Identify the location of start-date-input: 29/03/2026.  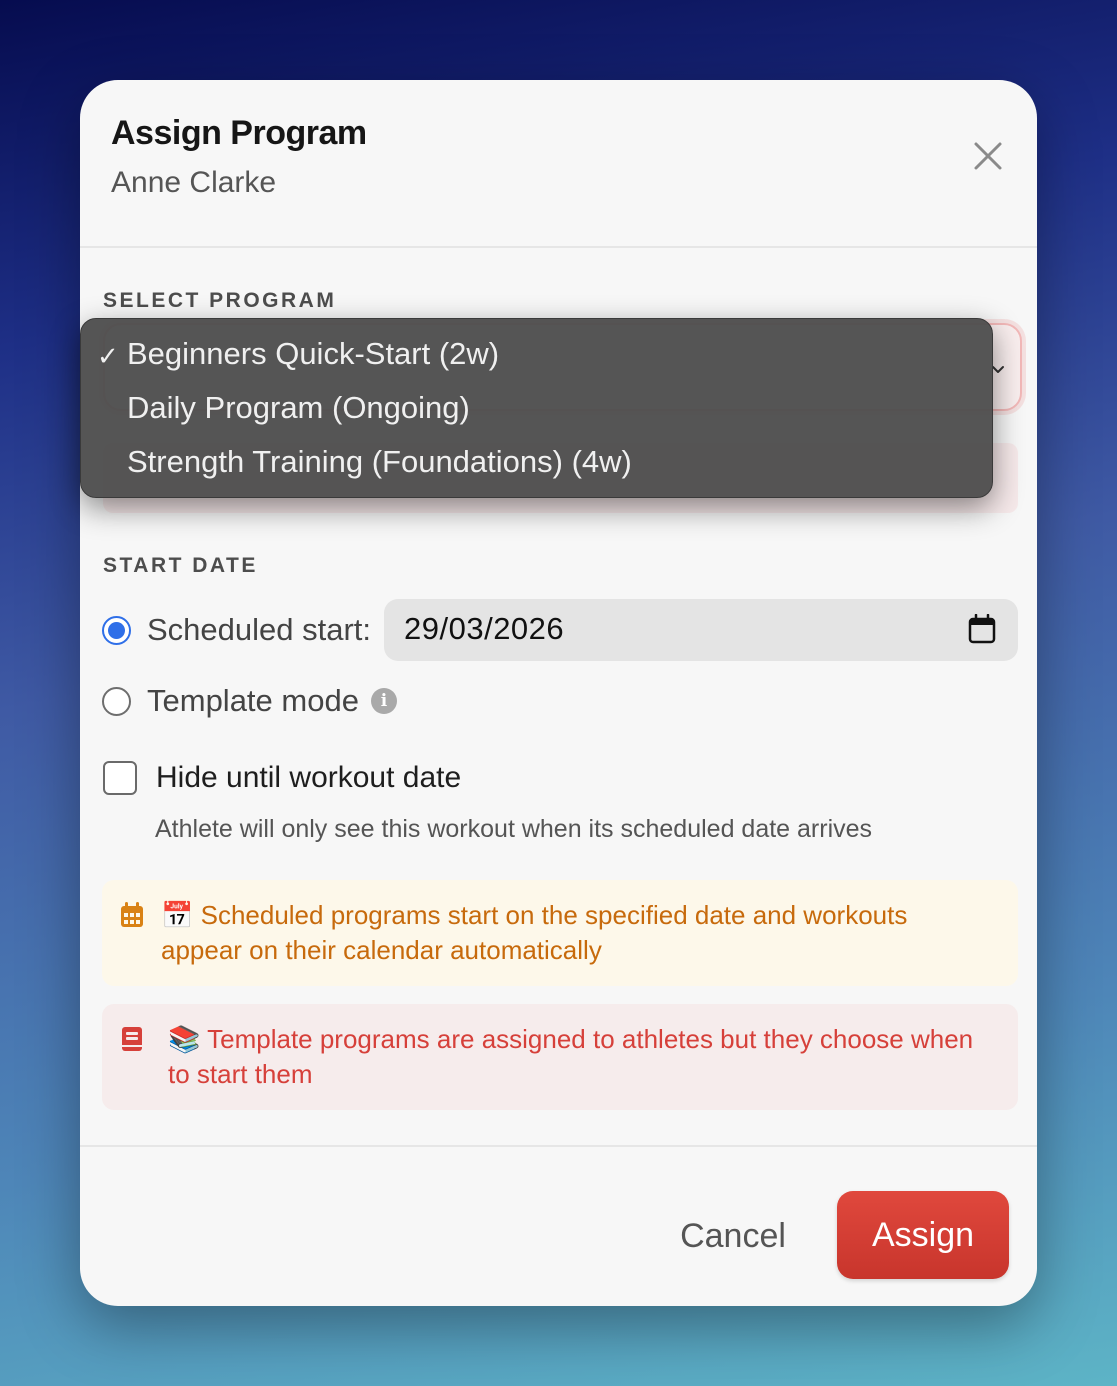
(701, 630).